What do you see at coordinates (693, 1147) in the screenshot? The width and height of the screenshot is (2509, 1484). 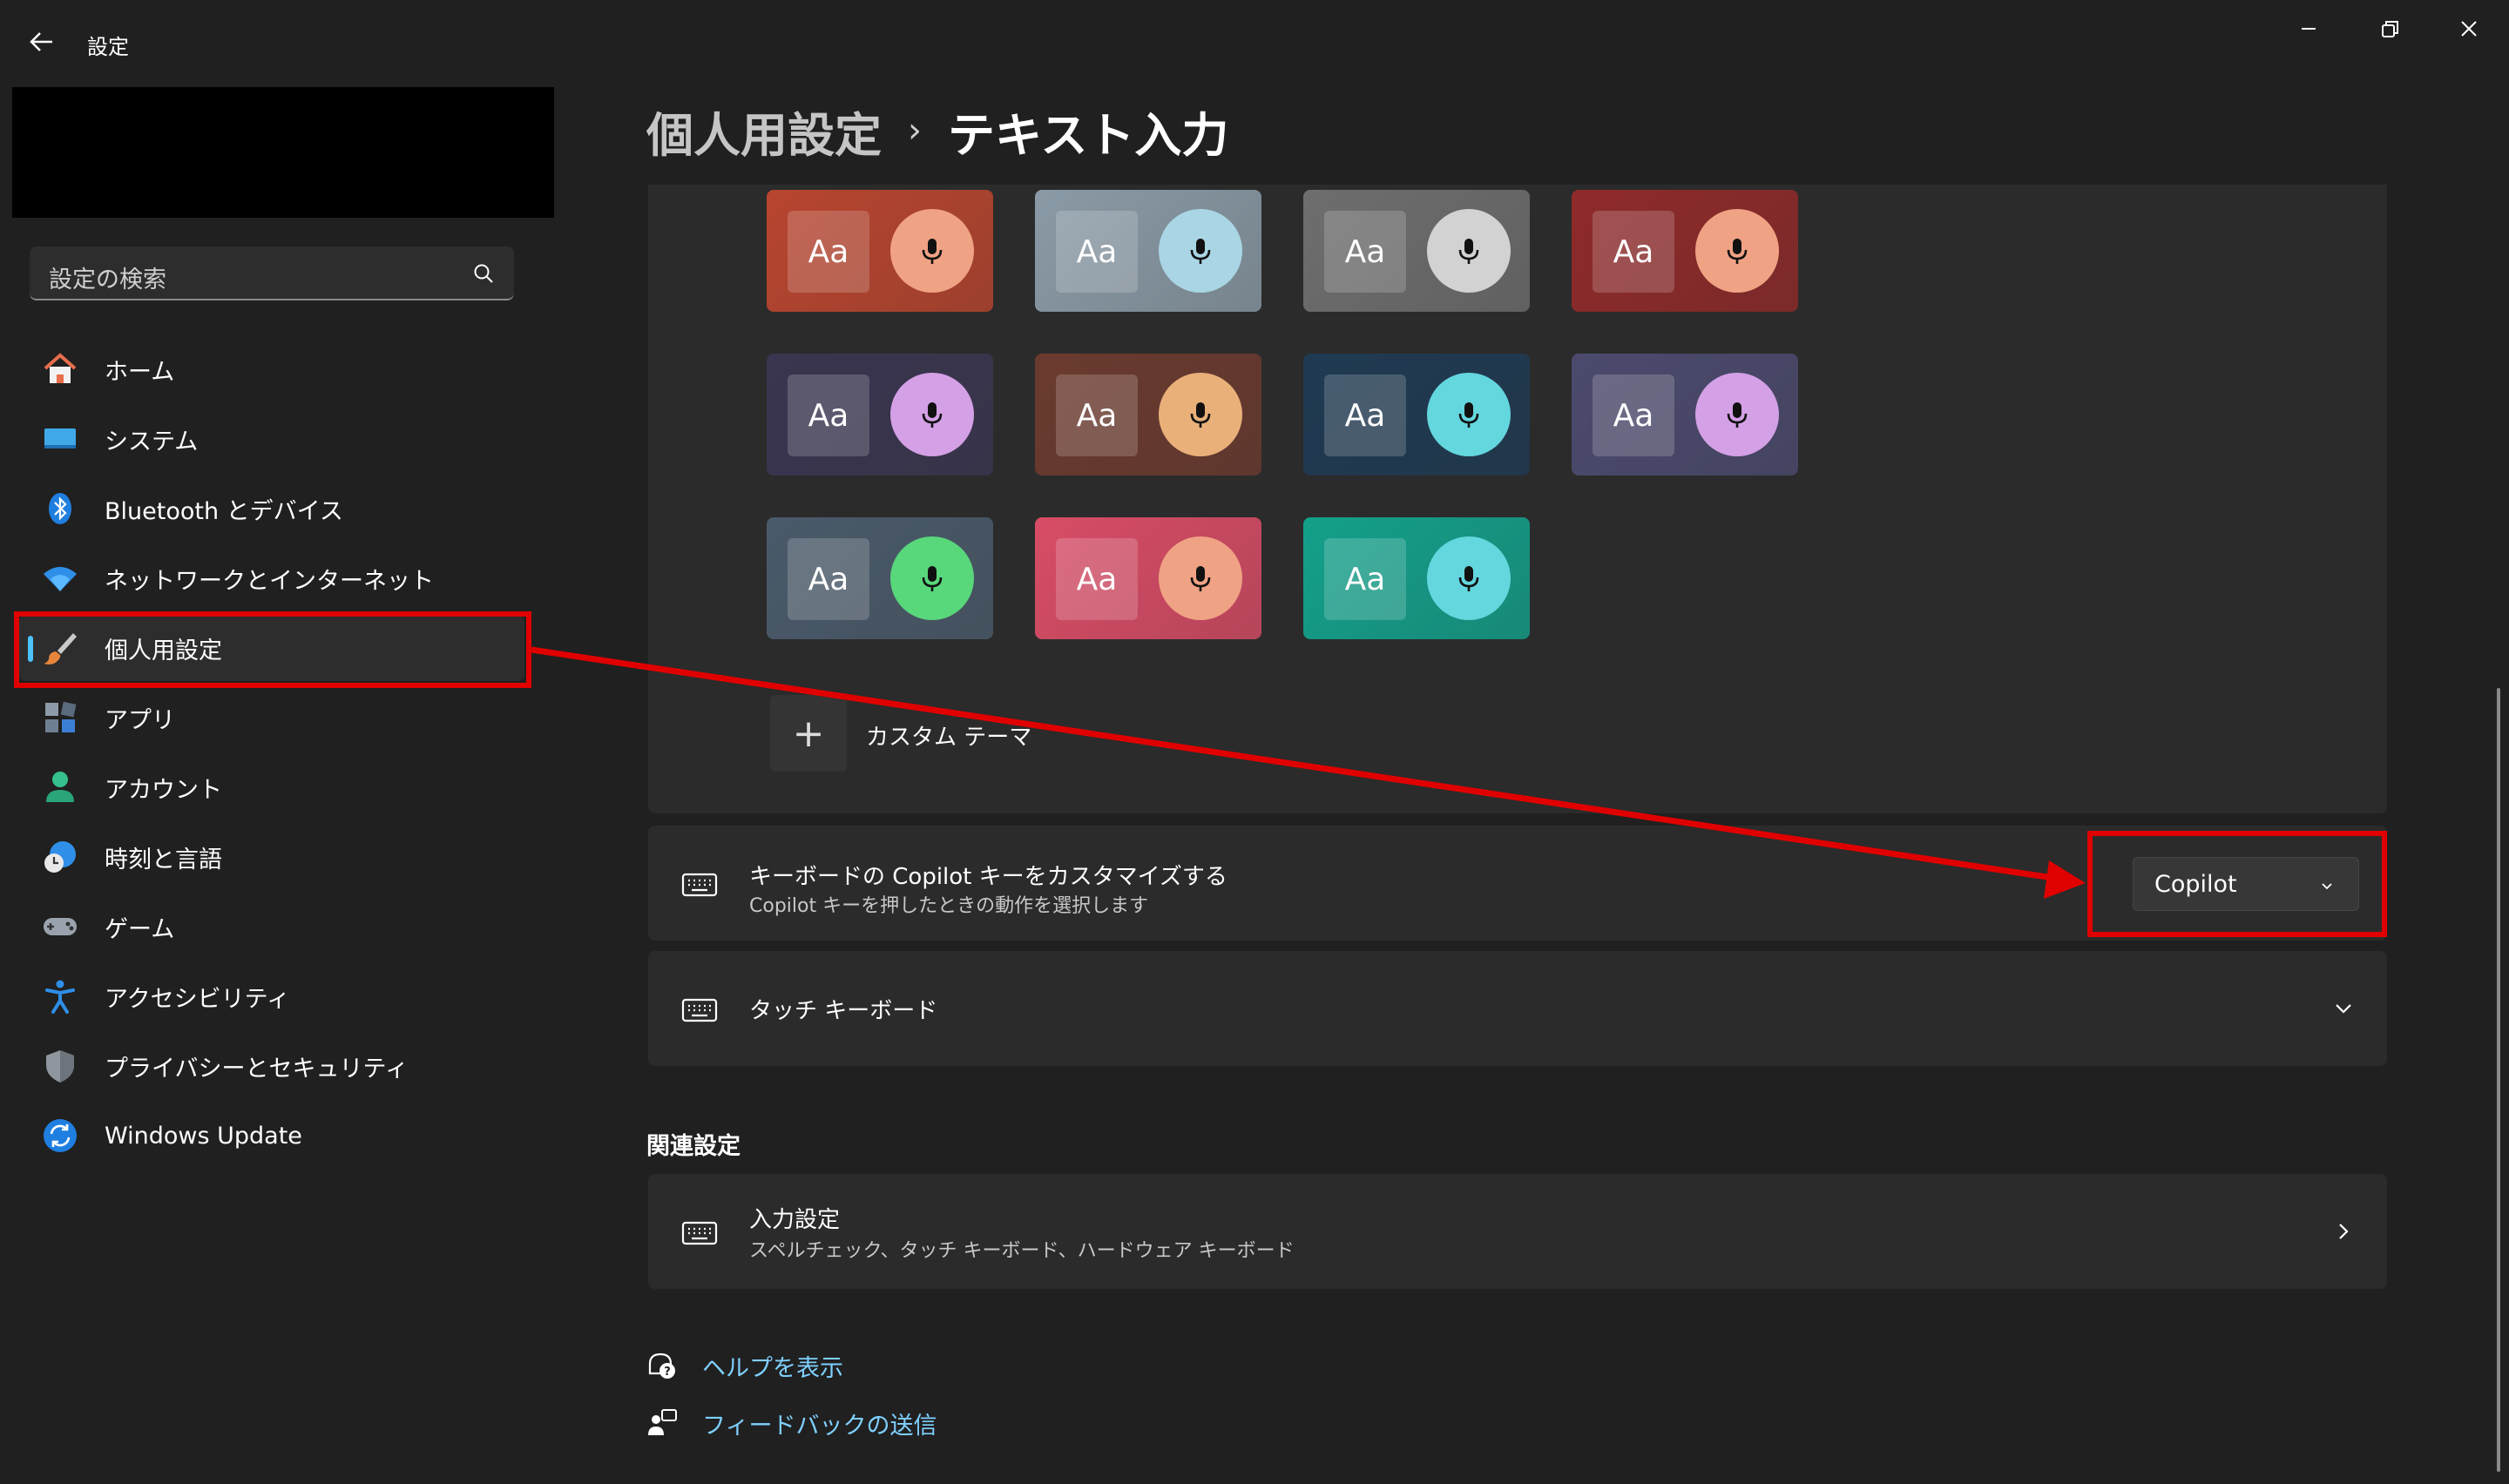 I see `related-settings-title: 関連設定` at bounding box center [693, 1147].